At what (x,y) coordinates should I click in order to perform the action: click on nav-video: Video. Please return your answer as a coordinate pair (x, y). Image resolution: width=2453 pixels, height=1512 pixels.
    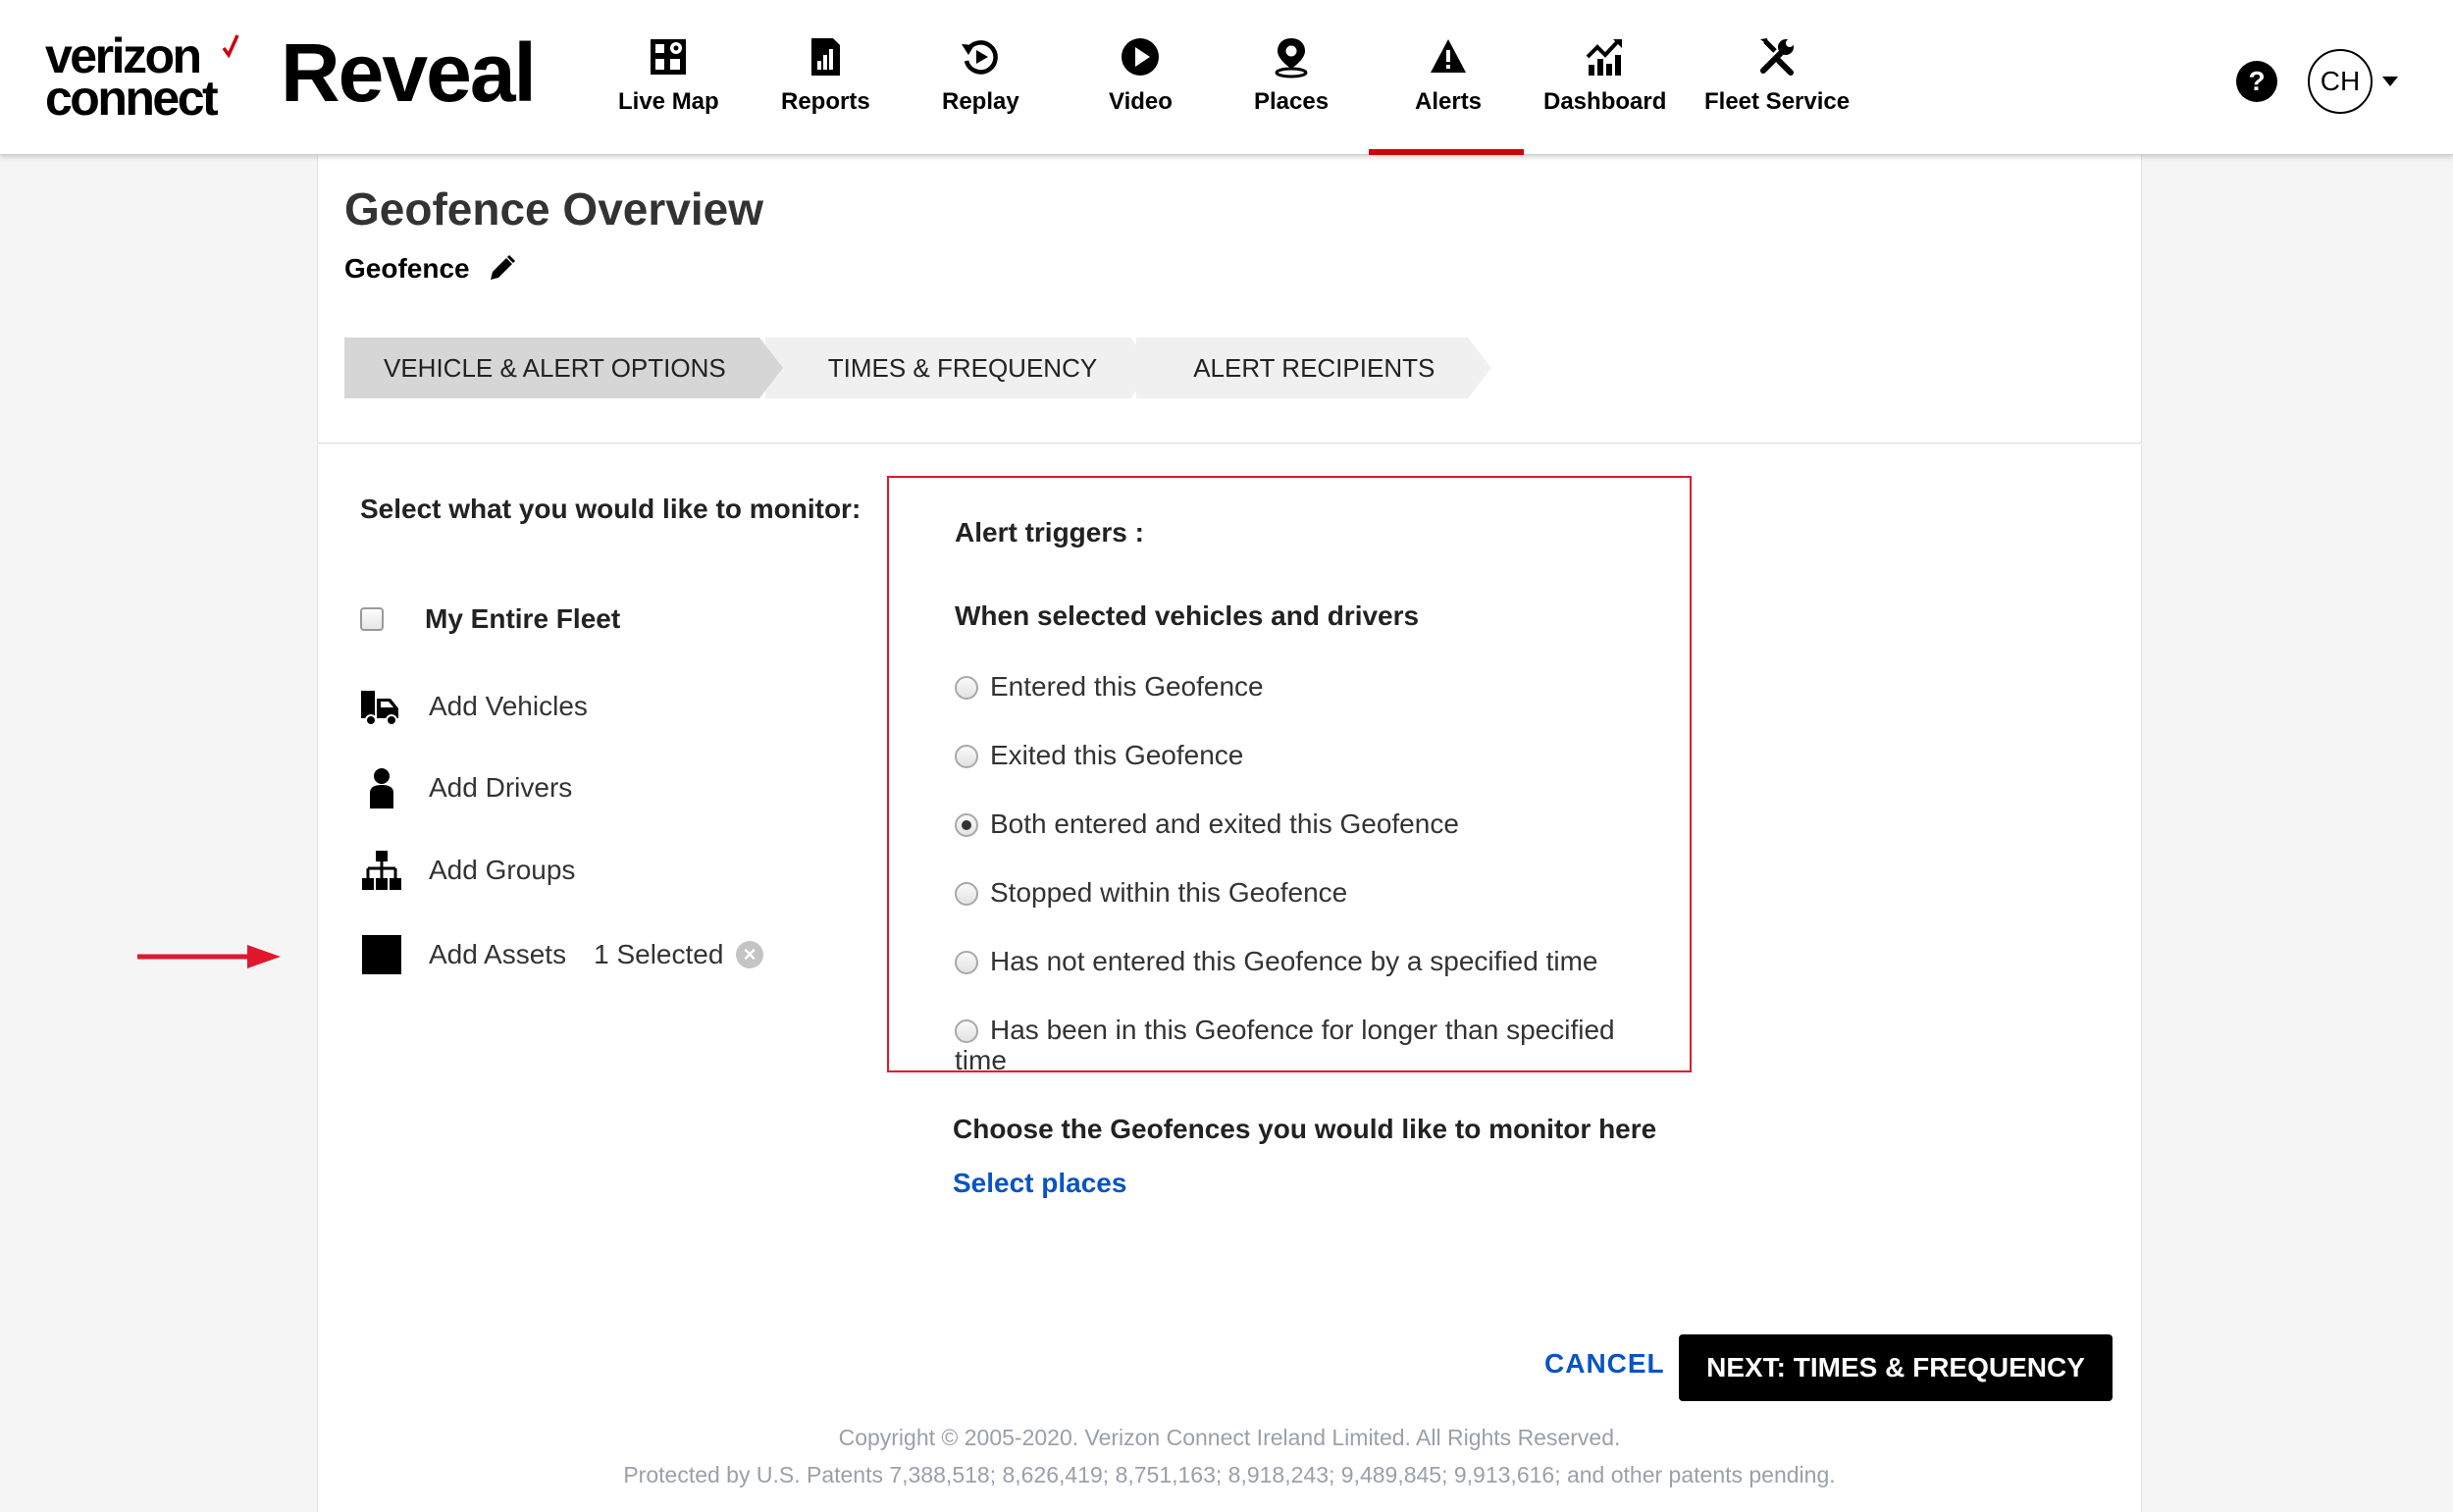
    Looking at the image, I should click on (1141, 95).